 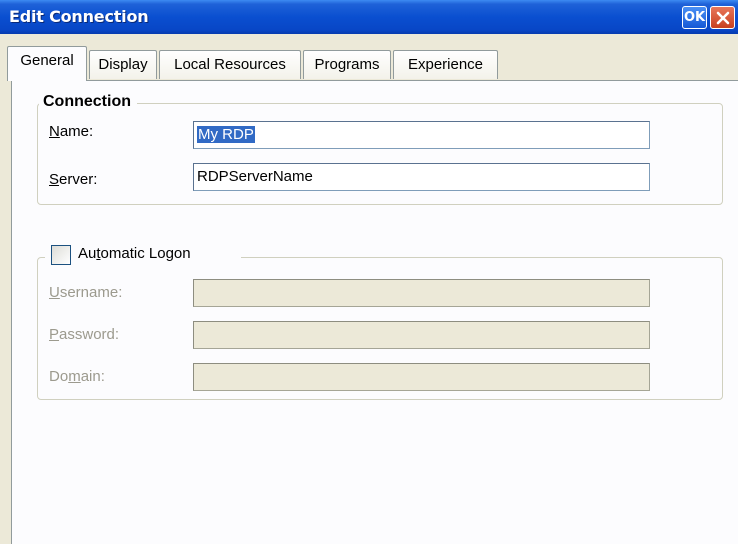 What do you see at coordinates (421, 335) in the screenshot?
I see `password-field` at bounding box center [421, 335].